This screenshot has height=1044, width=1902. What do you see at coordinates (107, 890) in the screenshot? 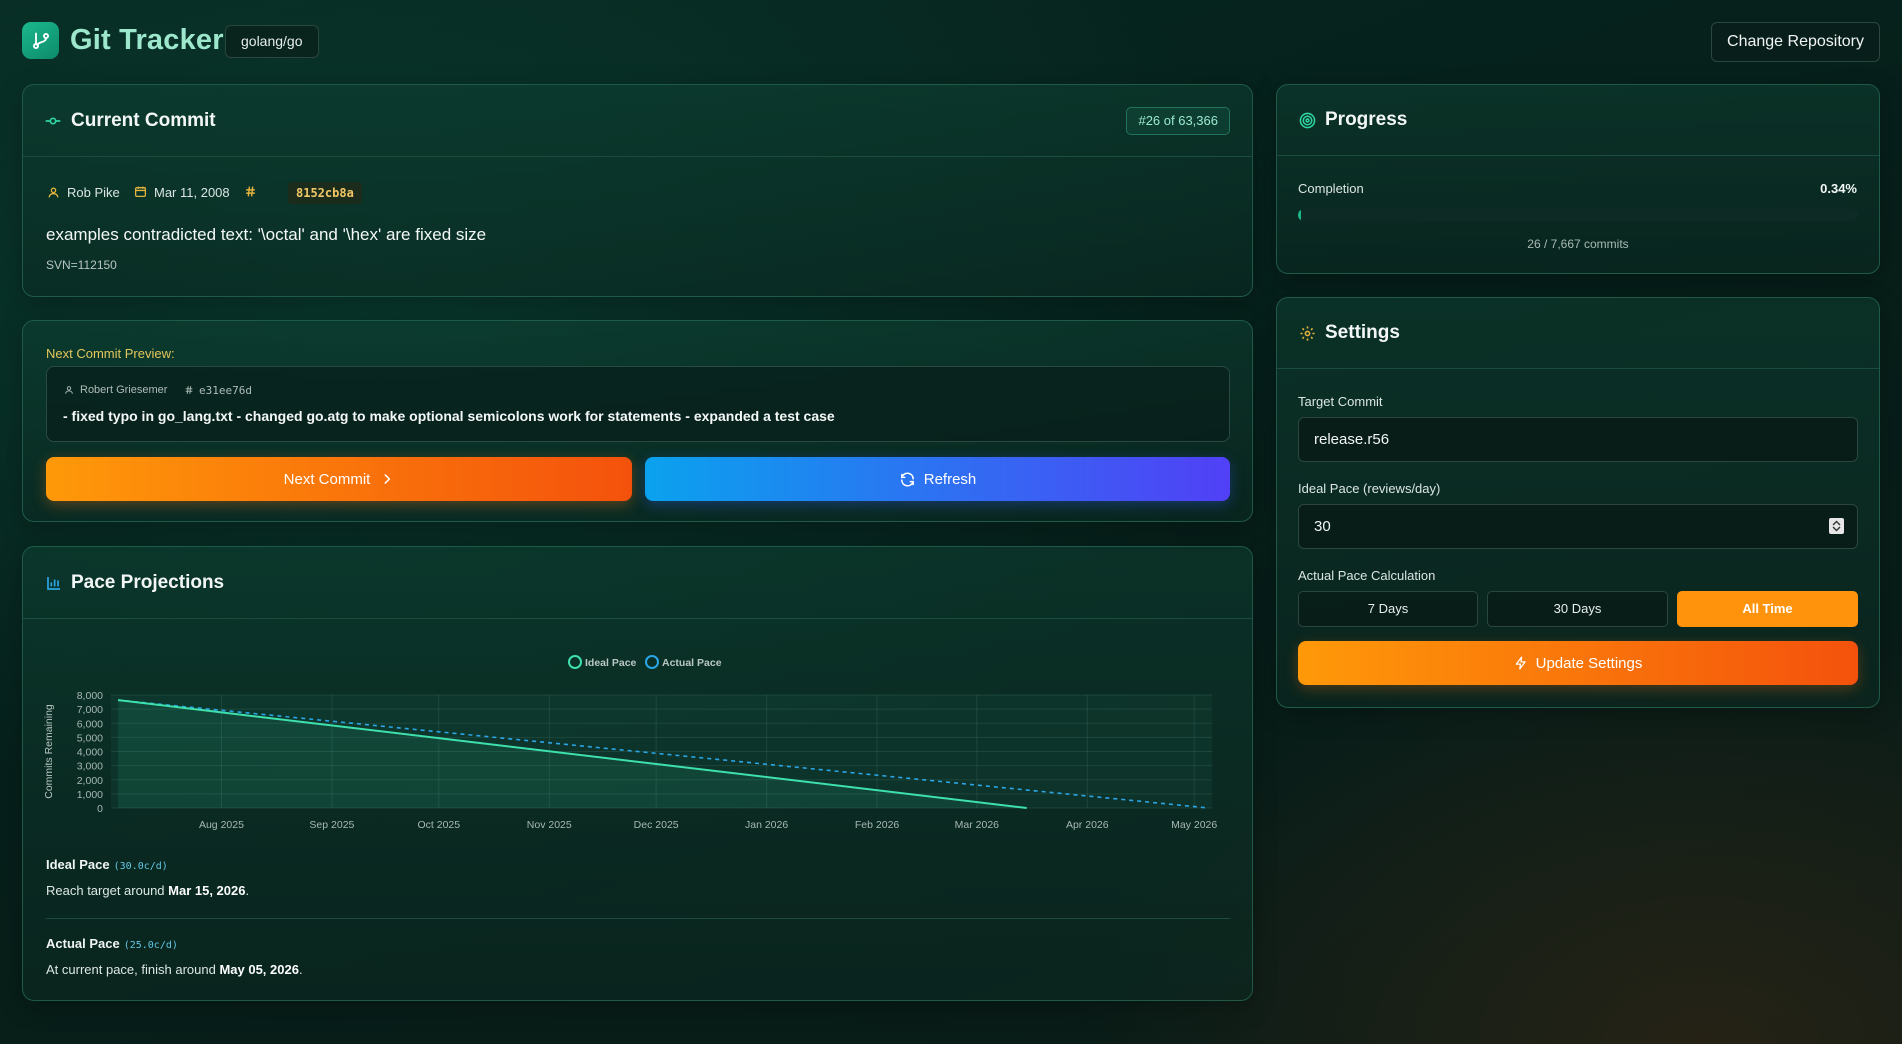
I see `ideal-pace-text: Reach target around` at bounding box center [107, 890].